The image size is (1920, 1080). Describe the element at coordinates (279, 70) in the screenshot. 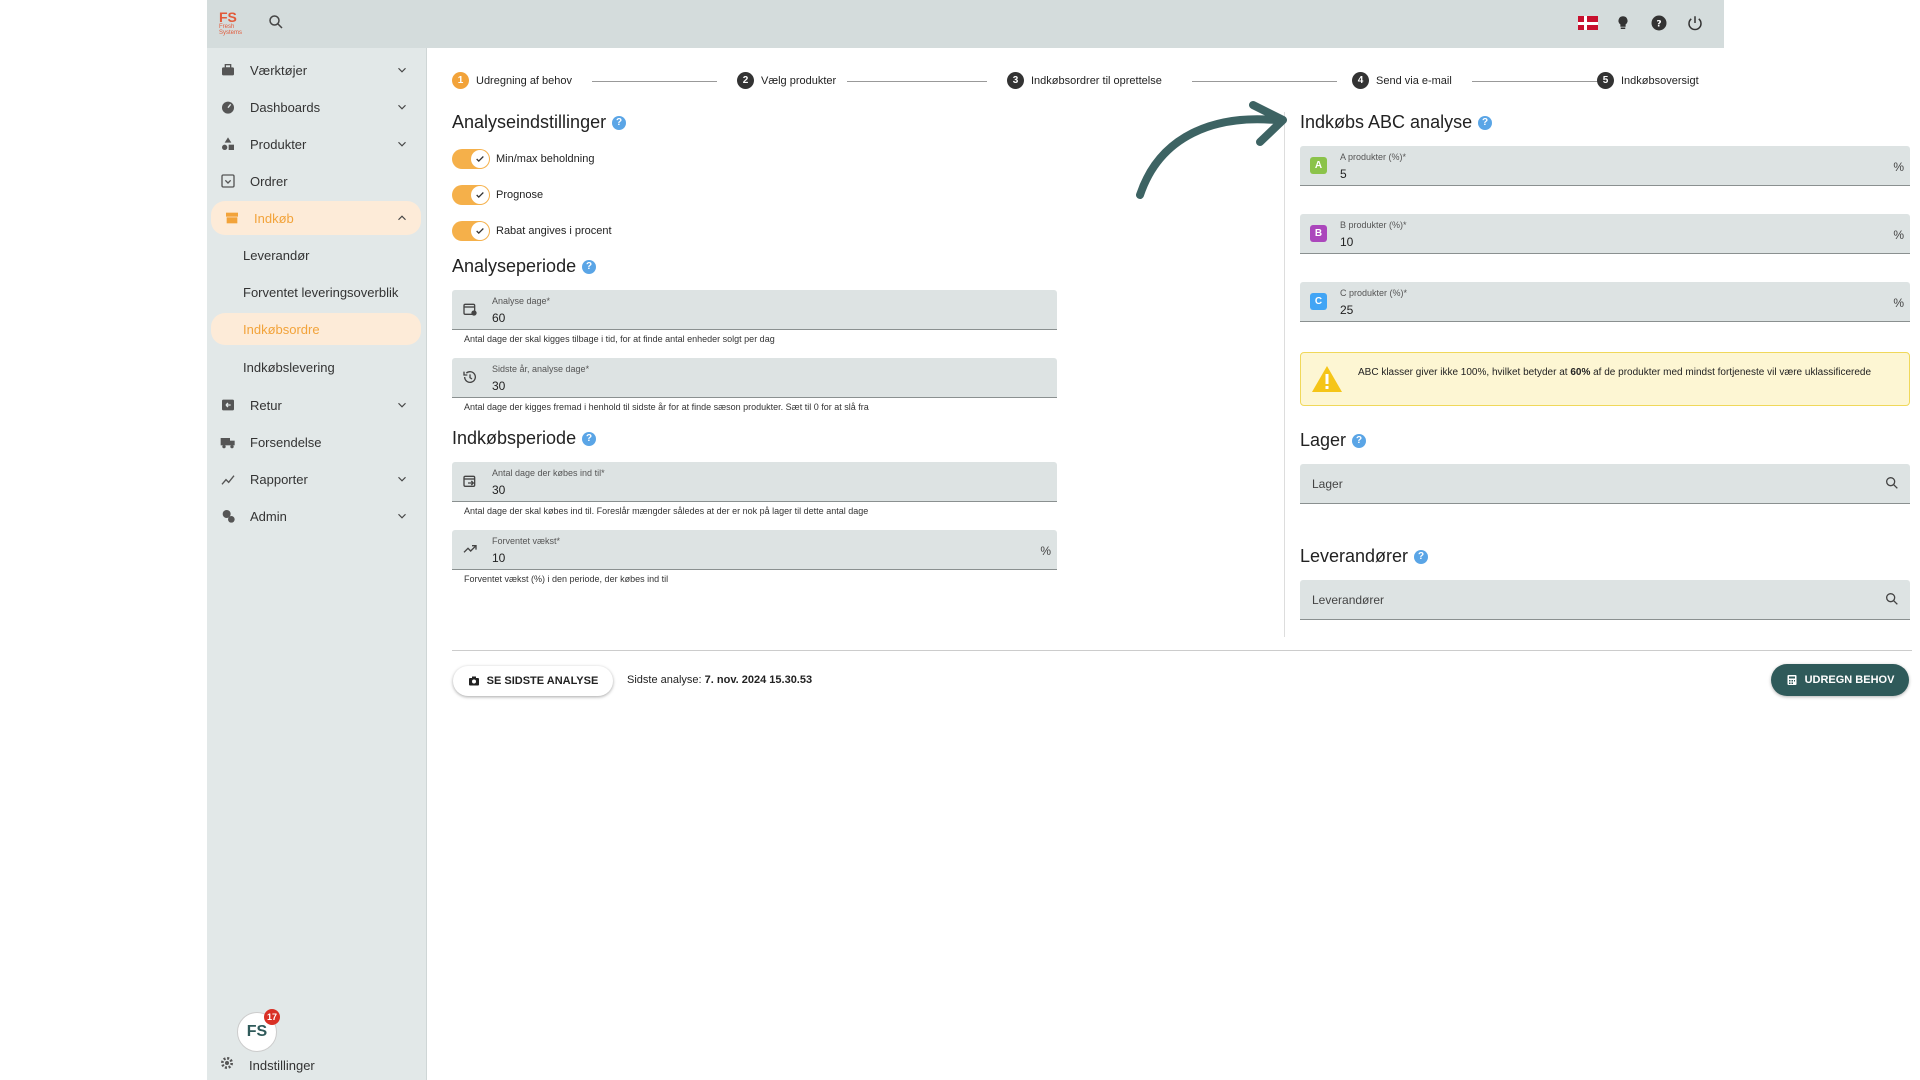

I see `sidebar-item-label: Værktøjer` at that location.